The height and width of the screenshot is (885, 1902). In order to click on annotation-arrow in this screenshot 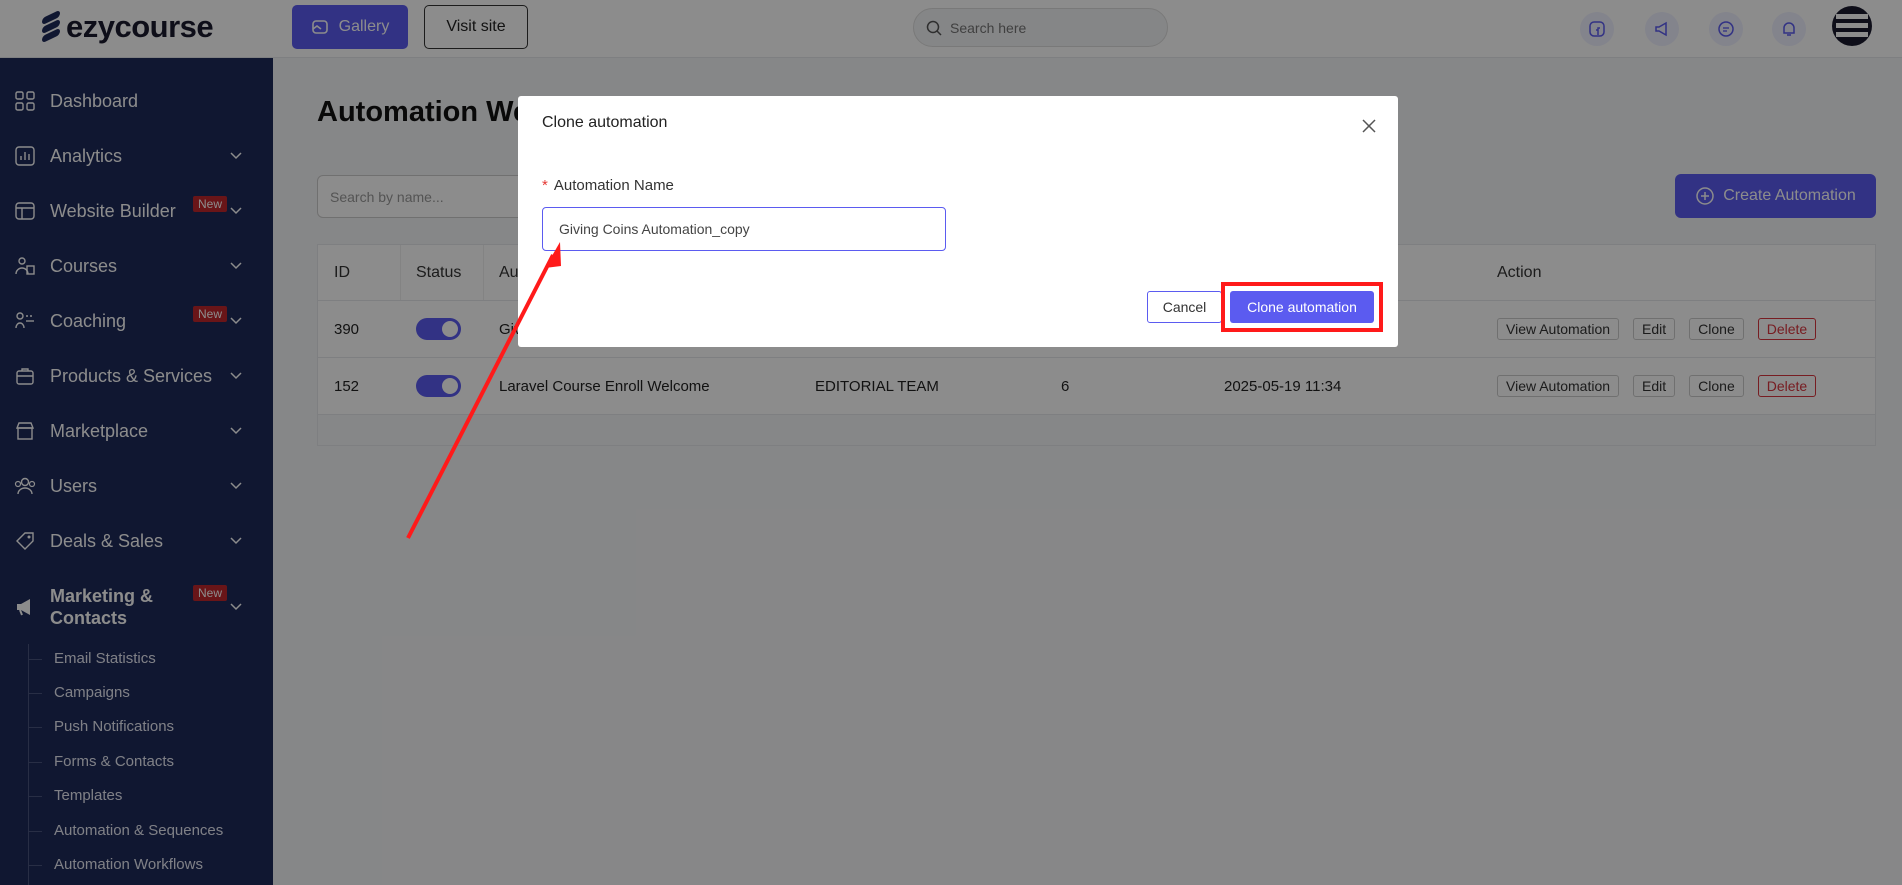, I will do `click(483, 390)`.